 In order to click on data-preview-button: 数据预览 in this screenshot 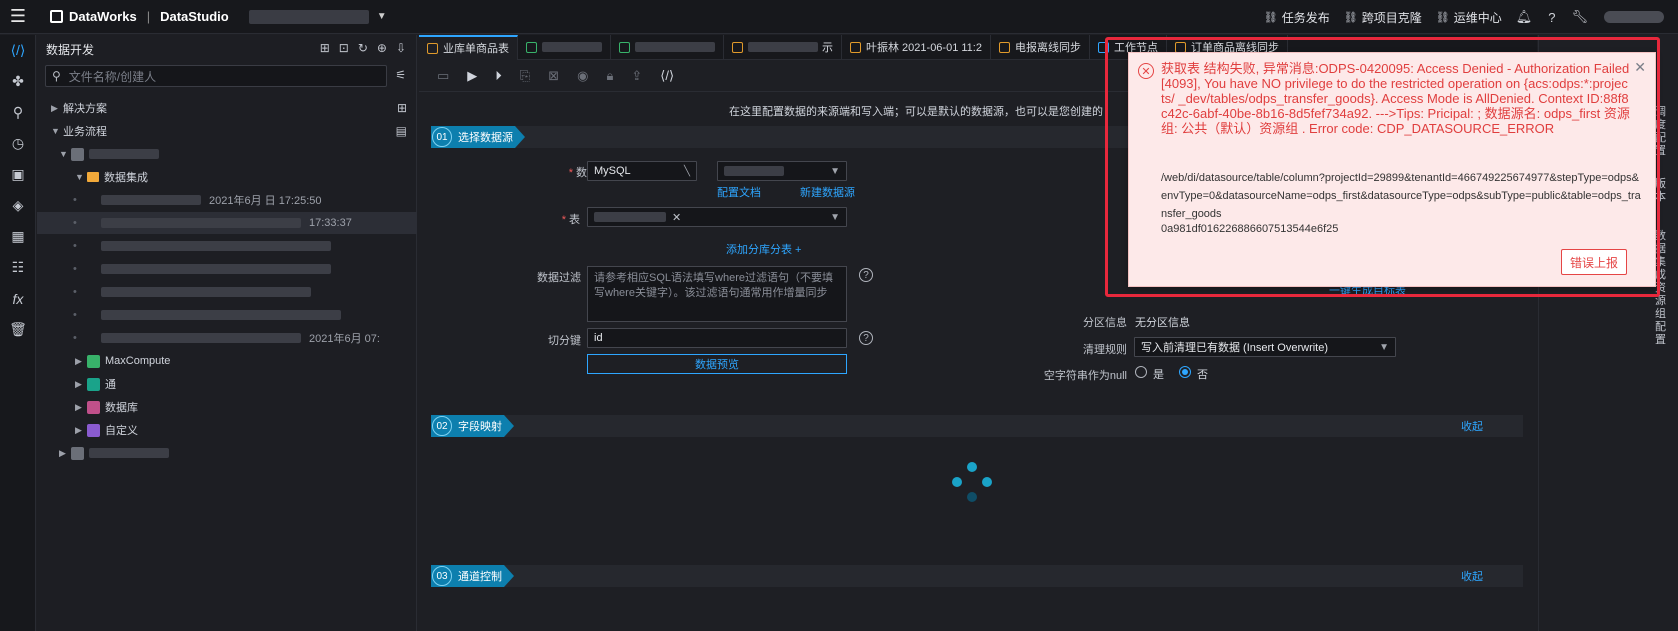, I will do `click(717, 364)`.